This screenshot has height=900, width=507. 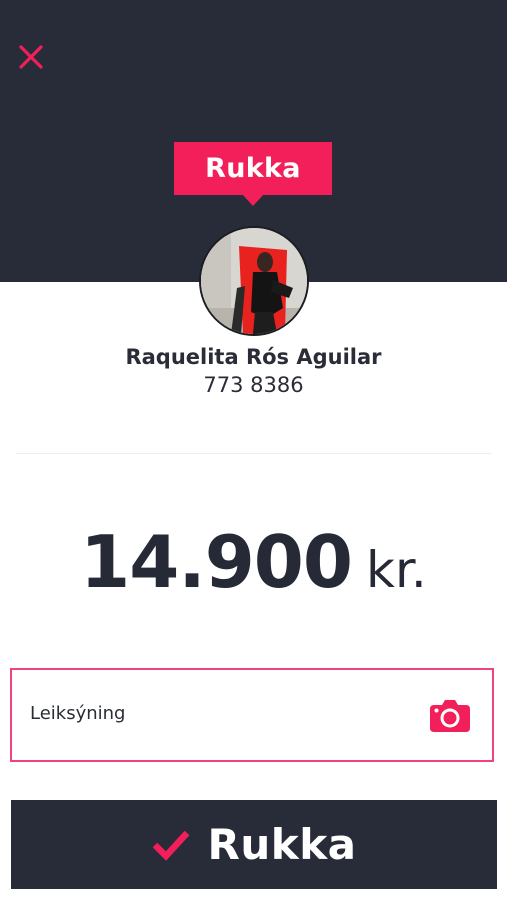 I want to click on request-type-label: Rukka, so click(x=253, y=168).